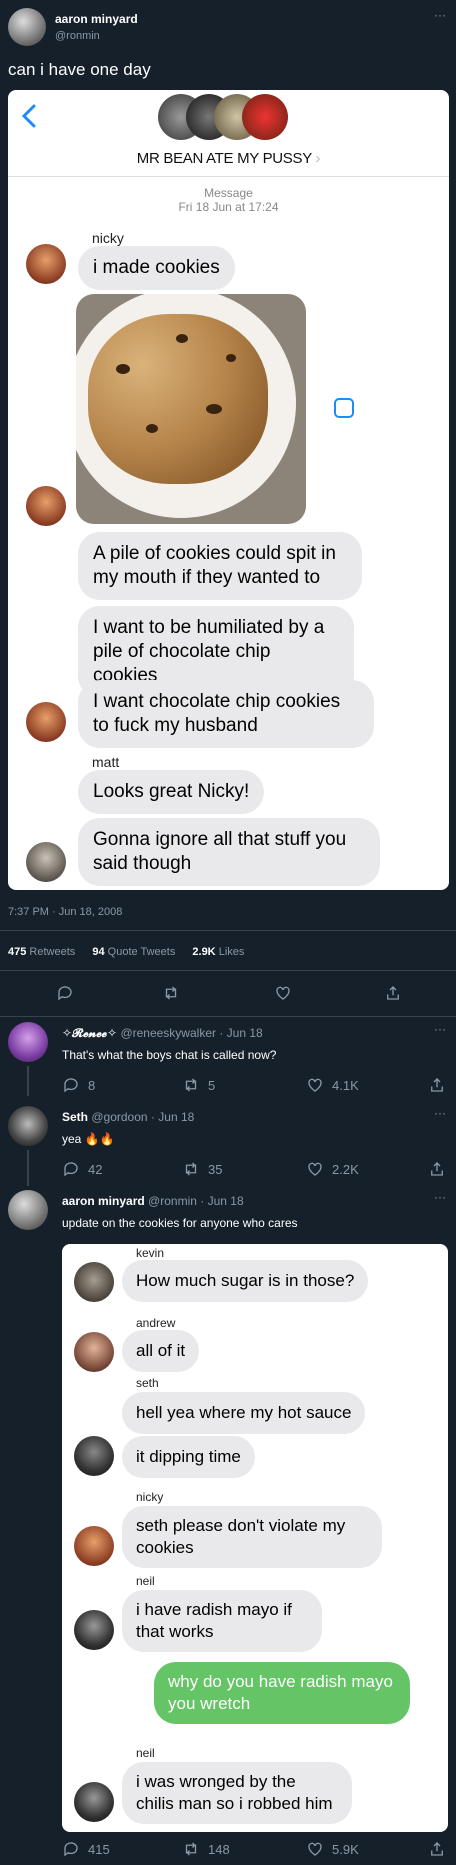  Describe the element at coordinates (126, 952) in the screenshot. I see `tweet-stats: 475 Retweets 94 Quote Tweets 2.9K Likes` at that location.